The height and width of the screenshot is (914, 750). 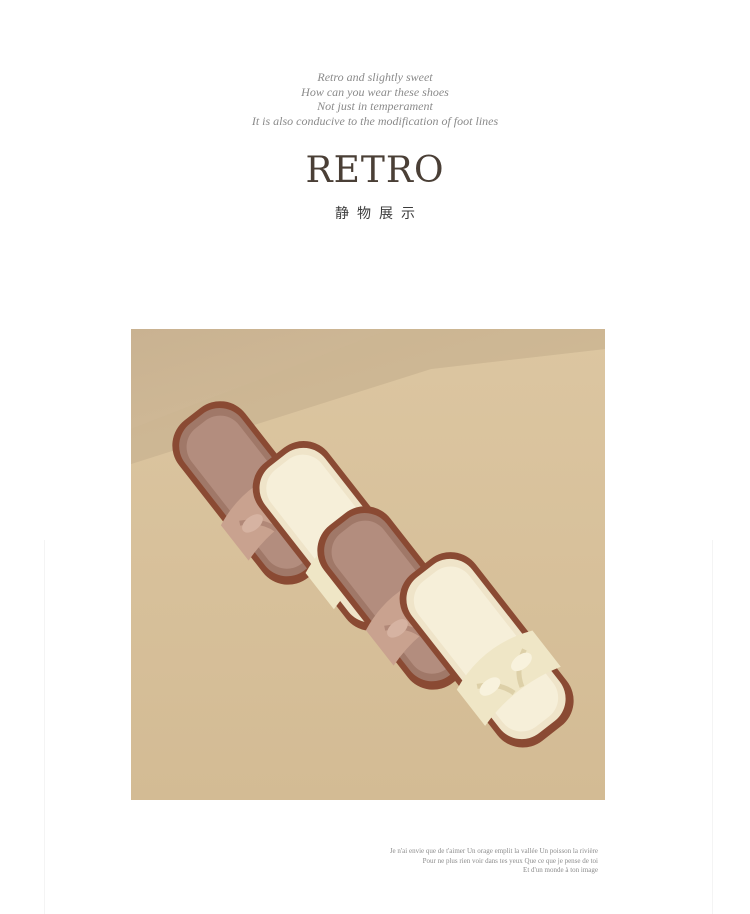 I want to click on section-title: RETRO, so click(x=375, y=170).